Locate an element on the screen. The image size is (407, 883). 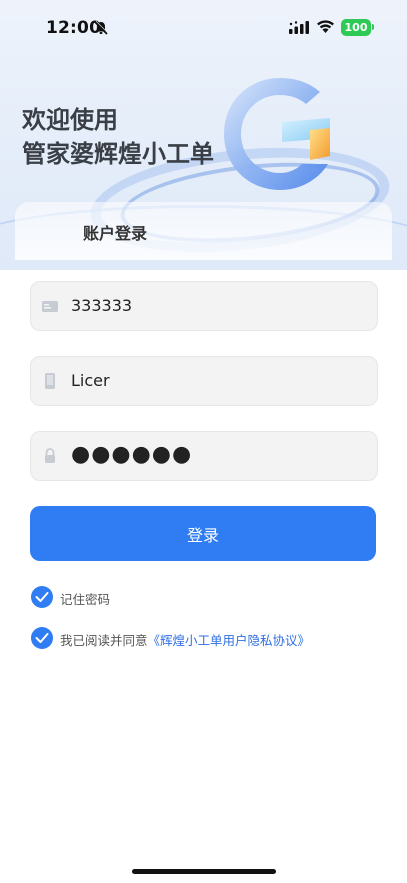
status-time: 12:00 is located at coordinates (74, 28).